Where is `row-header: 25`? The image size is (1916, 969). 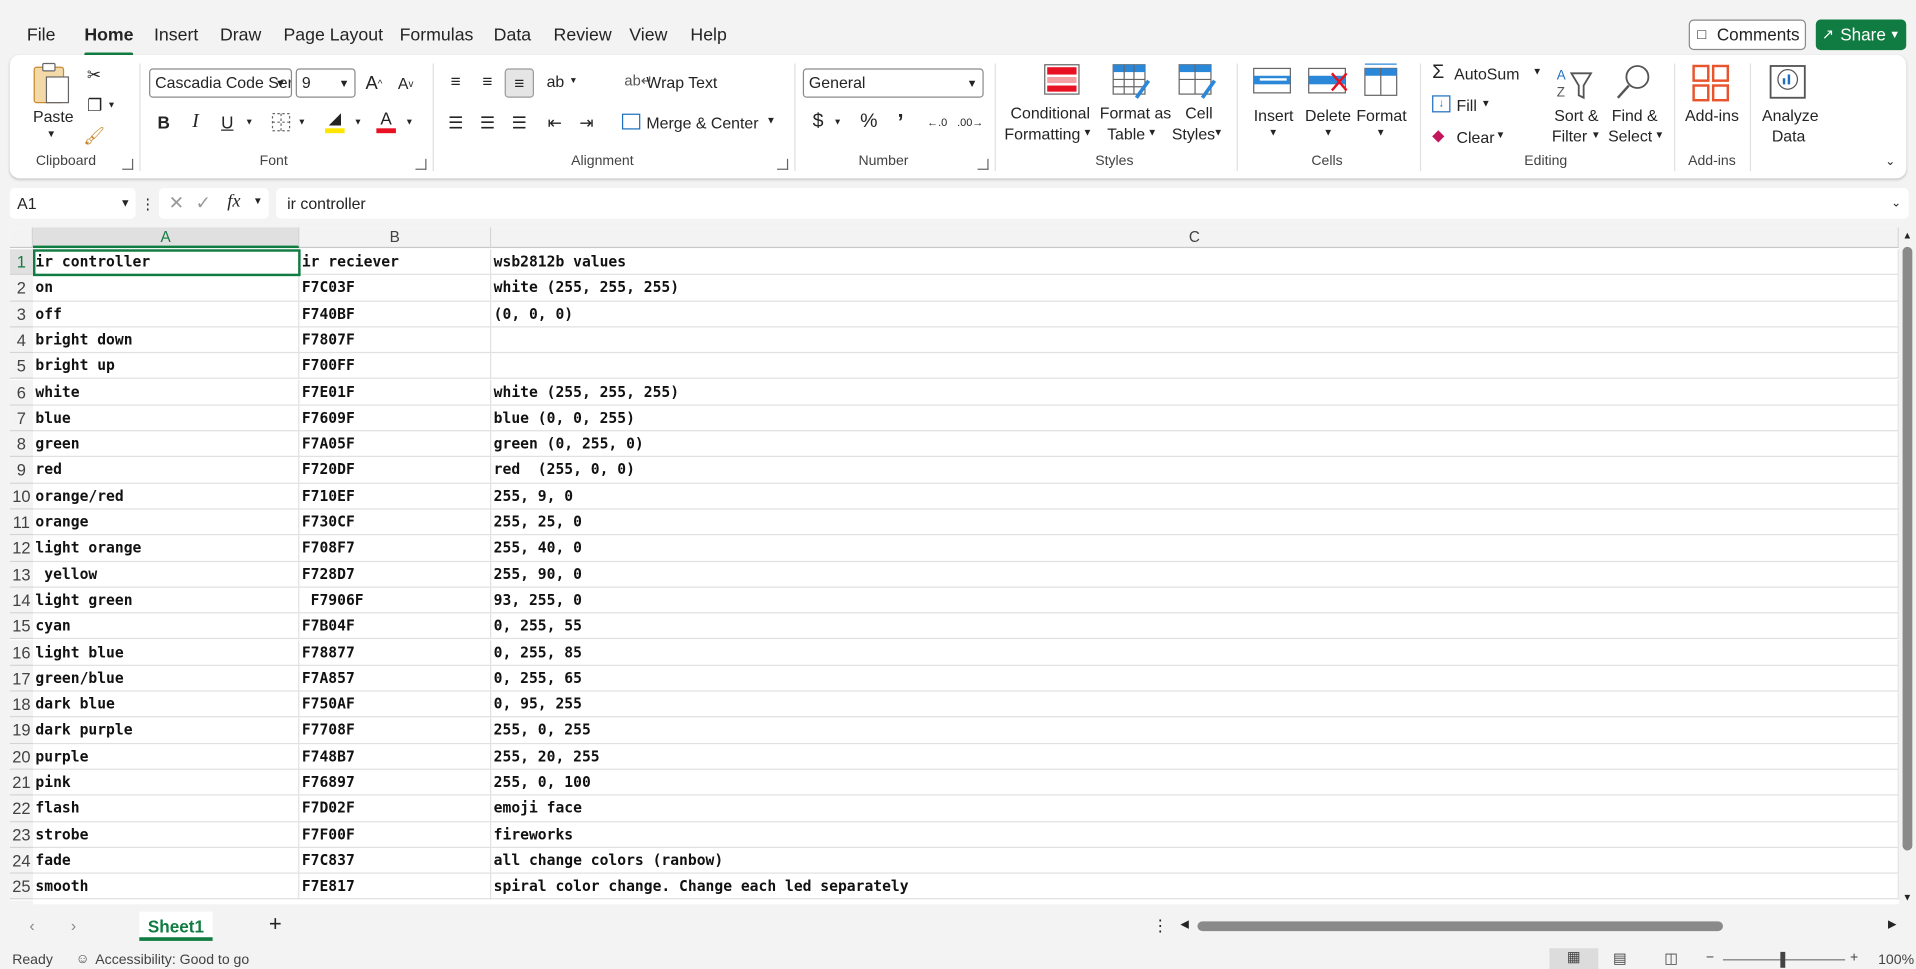
row-header: 25 is located at coordinates (21, 886).